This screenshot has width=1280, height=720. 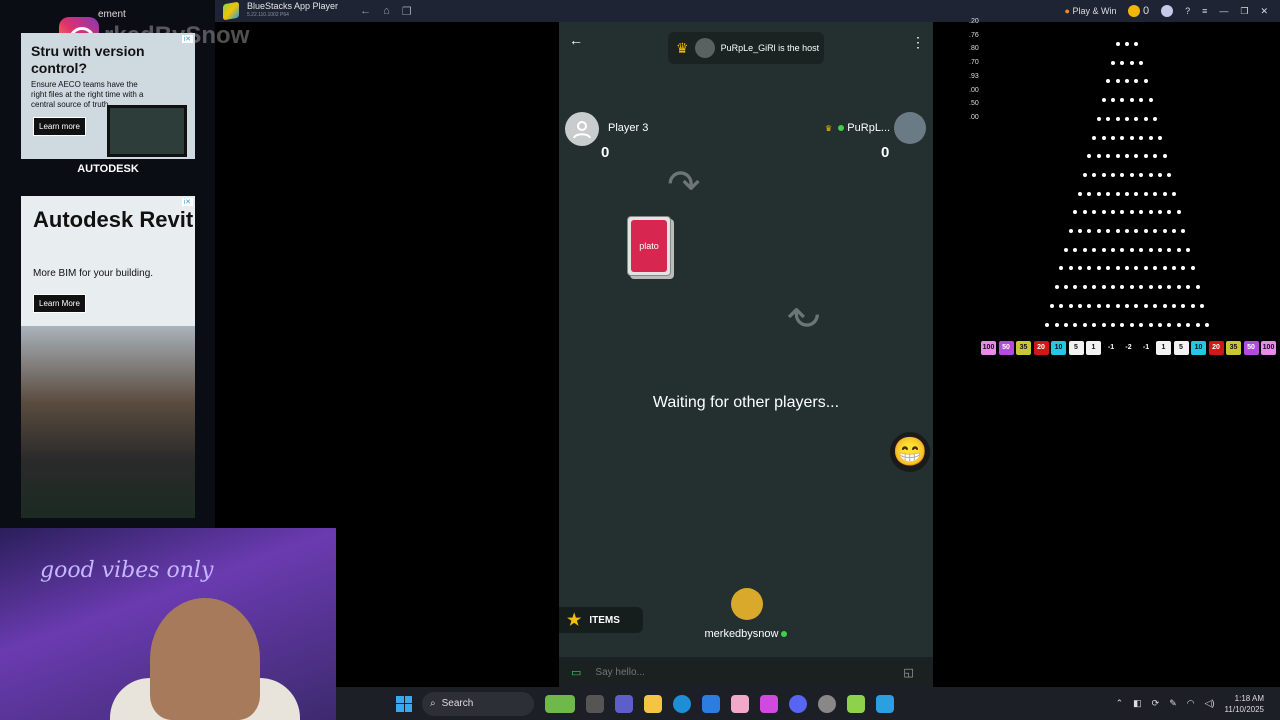 What do you see at coordinates (1223, 11) in the screenshot?
I see `minimize-icon: —` at bounding box center [1223, 11].